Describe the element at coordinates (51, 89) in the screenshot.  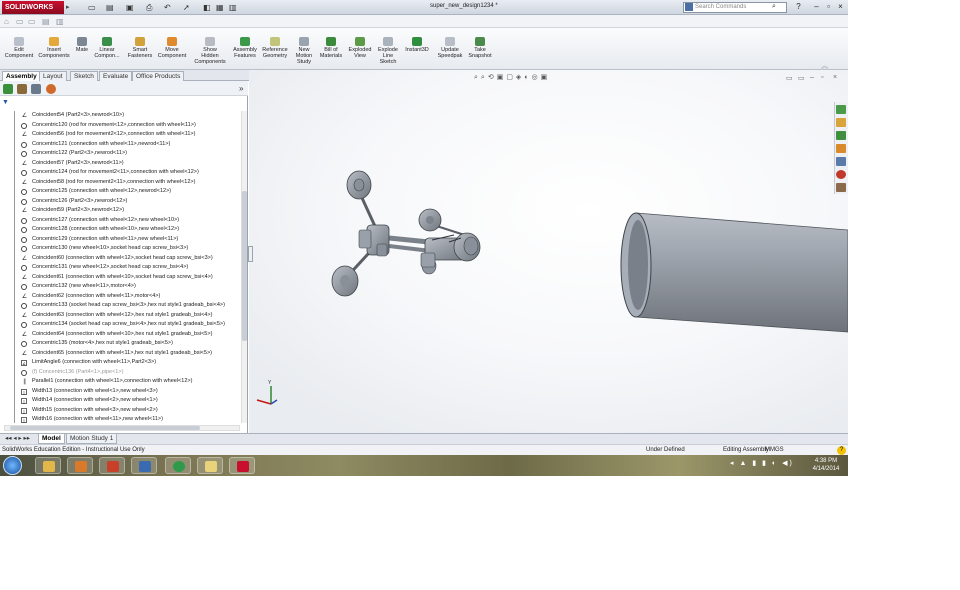
I see `display-manager-tab-icon` at that location.